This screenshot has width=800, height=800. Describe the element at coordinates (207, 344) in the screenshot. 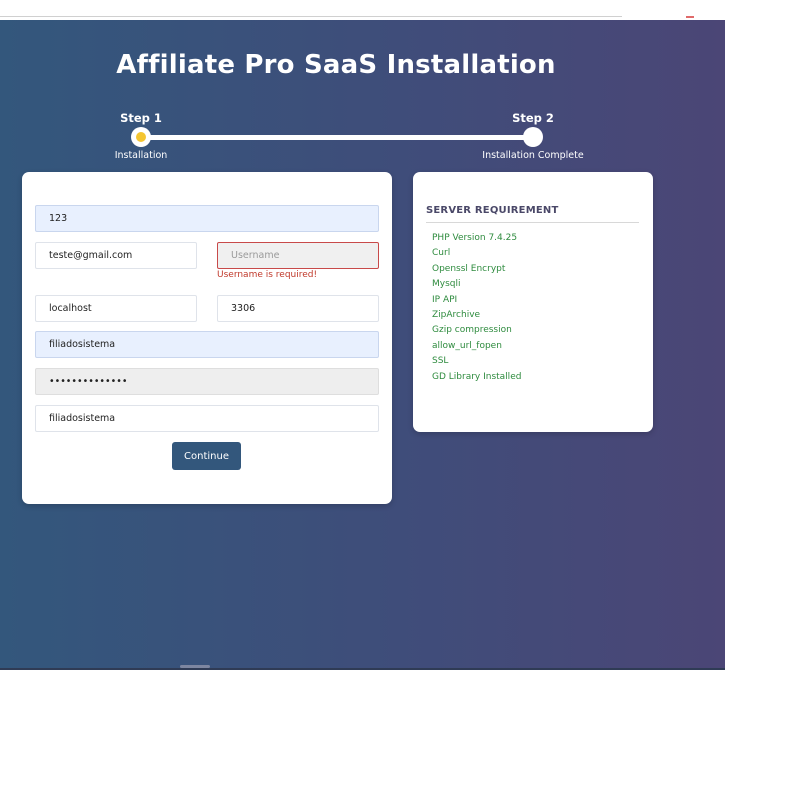

I see `database-user-input` at that location.